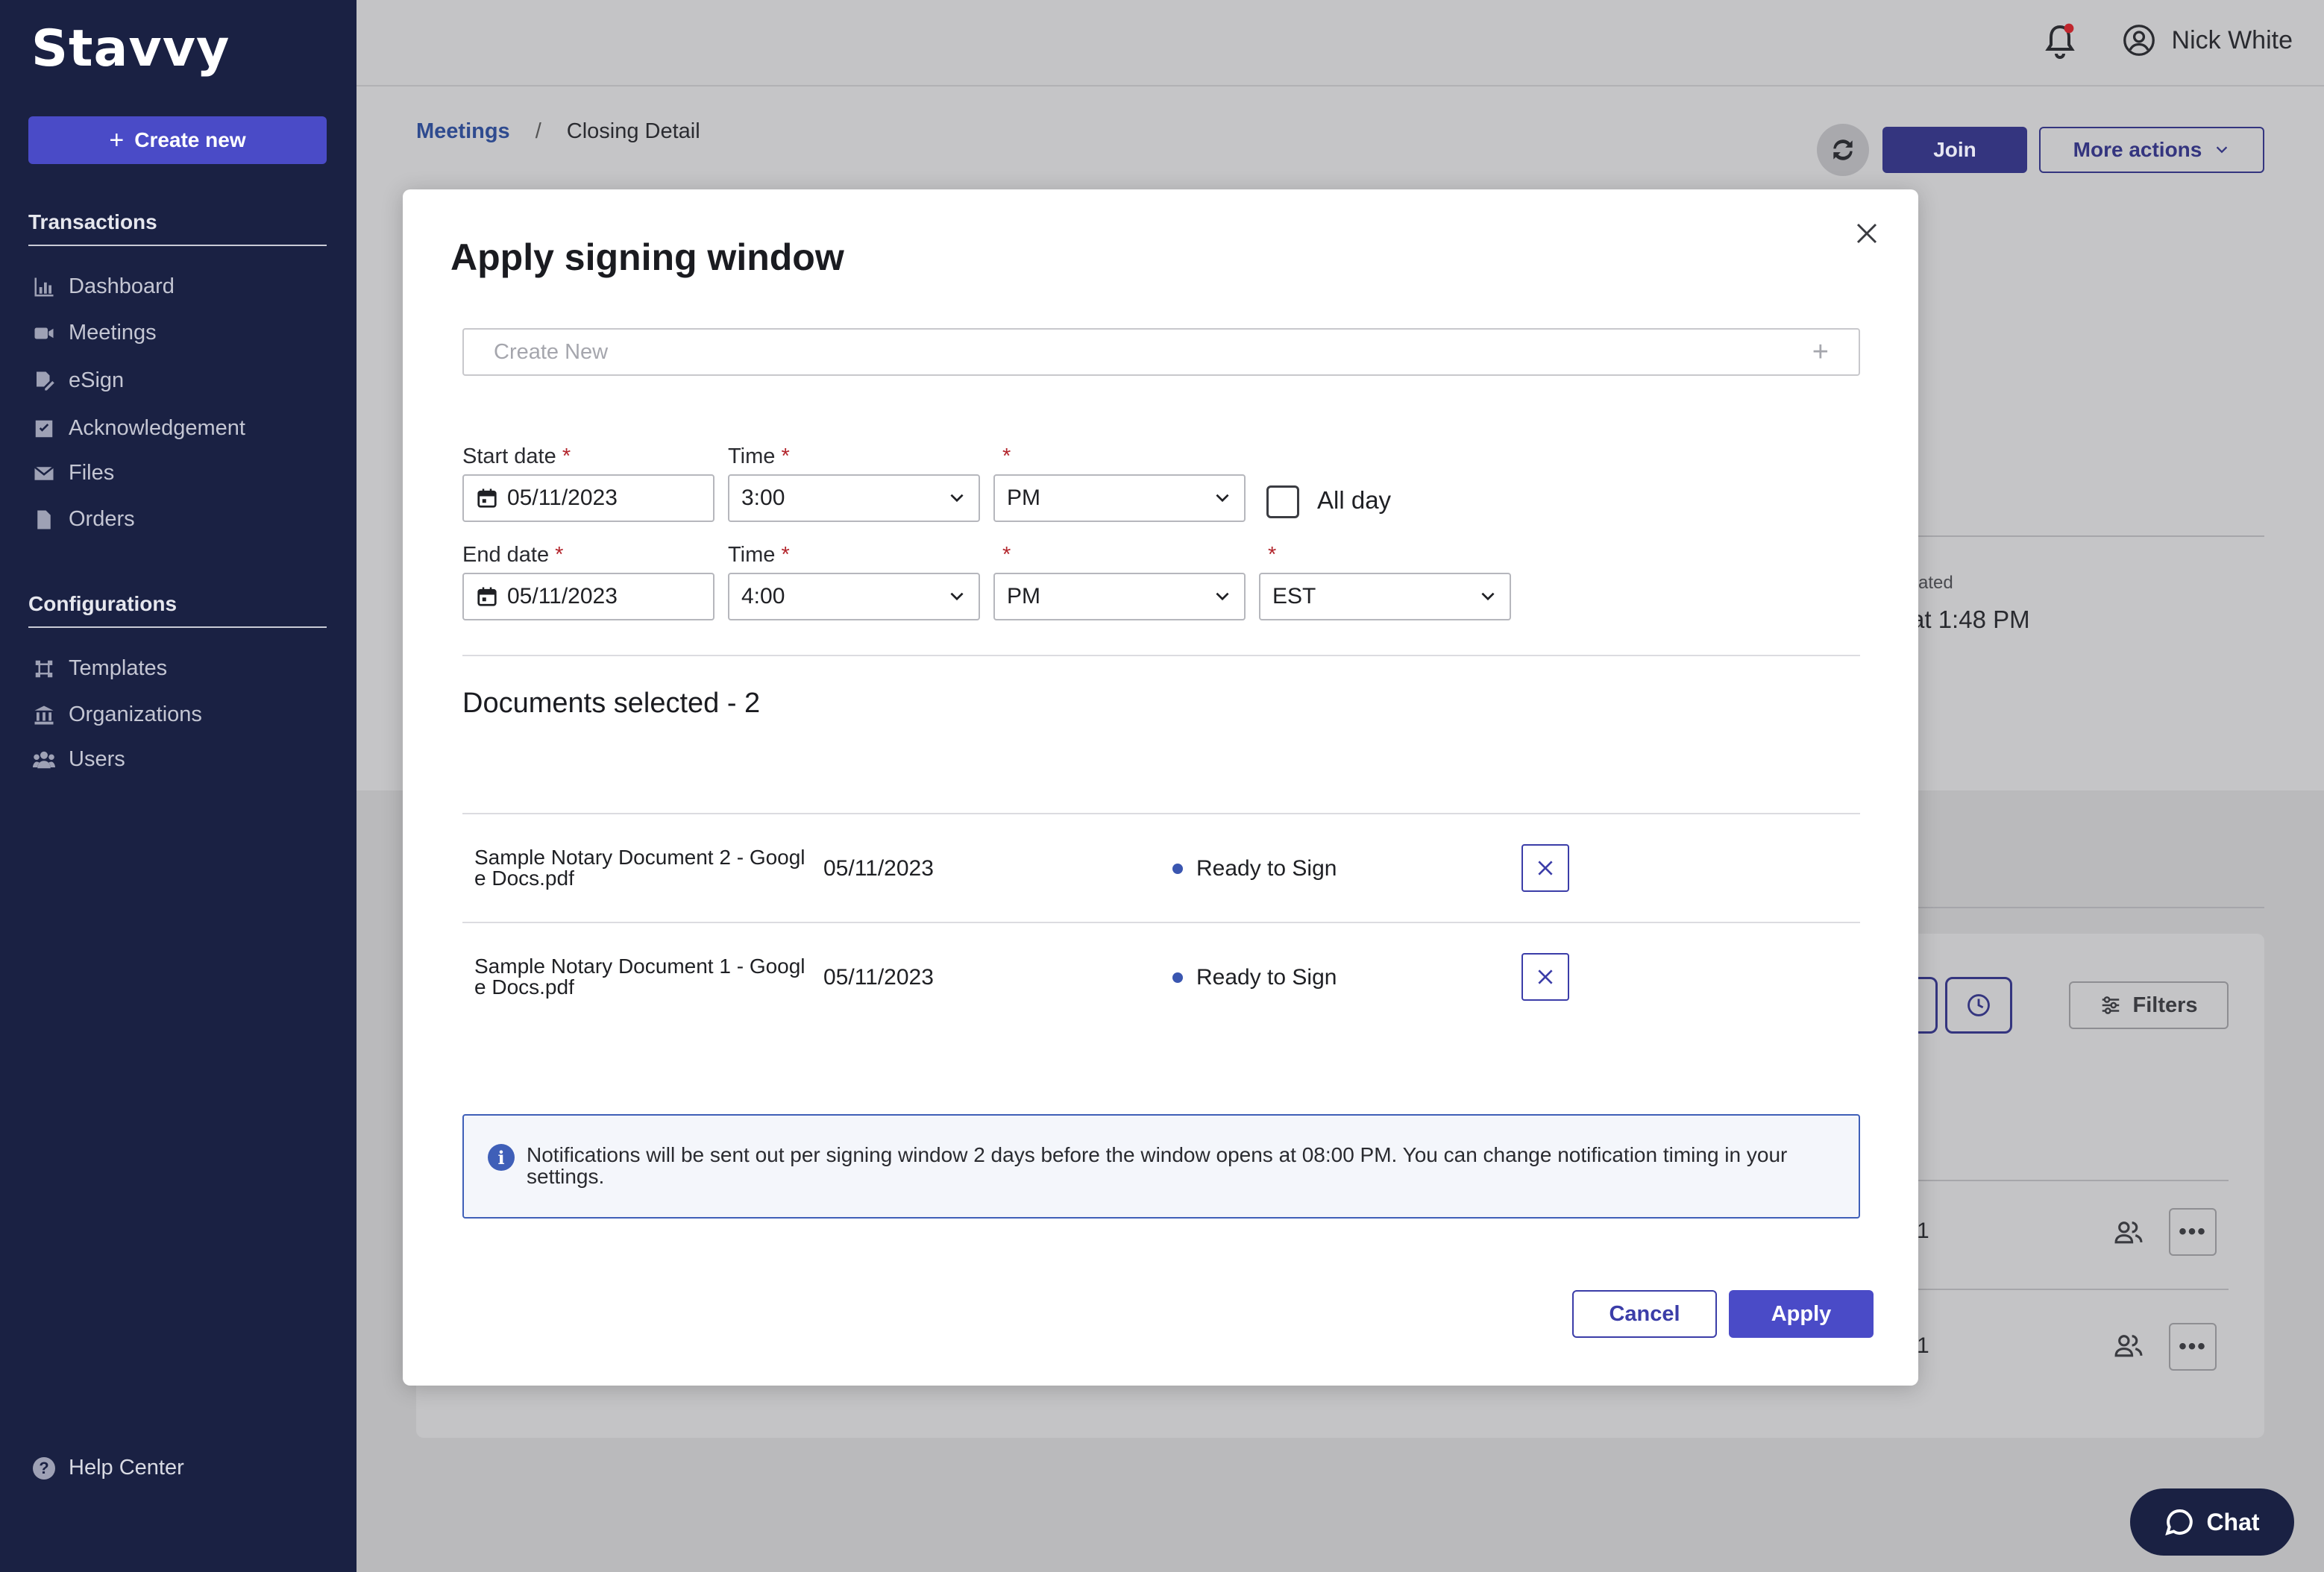 The image size is (2324, 1572). Describe the element at coordinates (463, 131) in the screenshot. I see `breadcrumb-meetings-link: Meetings` at that location.